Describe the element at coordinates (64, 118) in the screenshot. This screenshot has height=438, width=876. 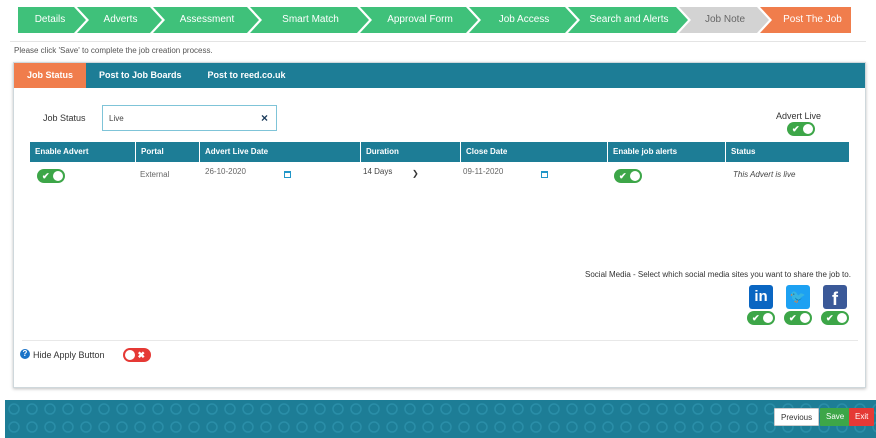
I see `job-status-label: Job Status` at that location.